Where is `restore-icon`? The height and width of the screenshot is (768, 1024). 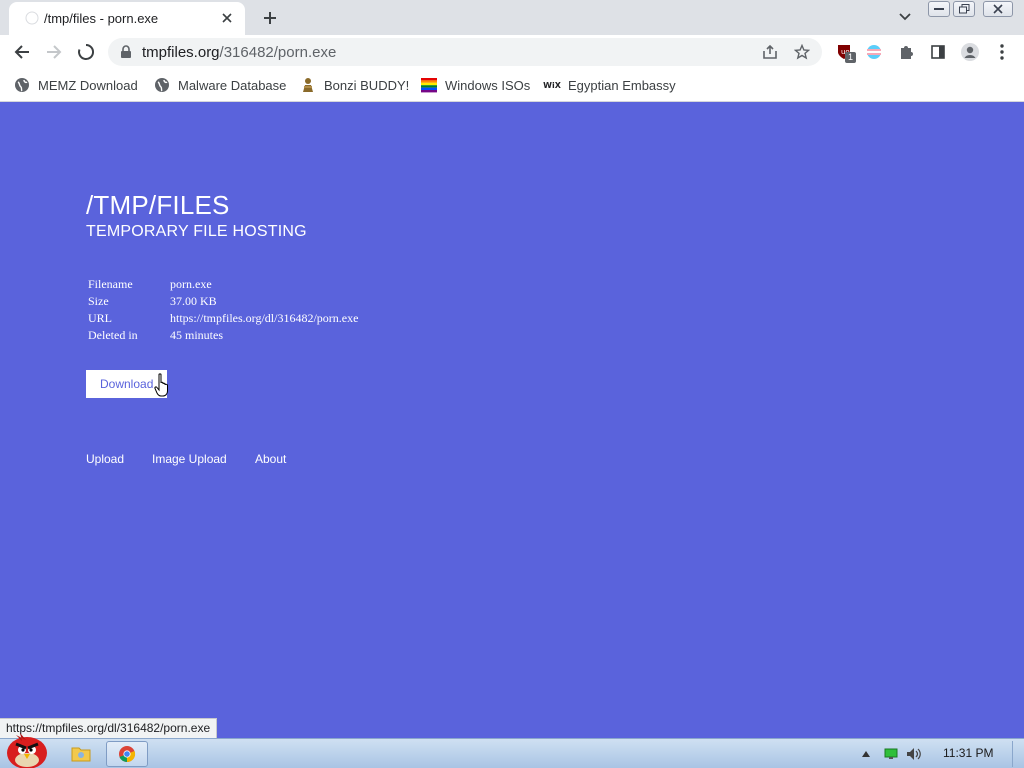
restore-icon is located at coordinates (963, 9).